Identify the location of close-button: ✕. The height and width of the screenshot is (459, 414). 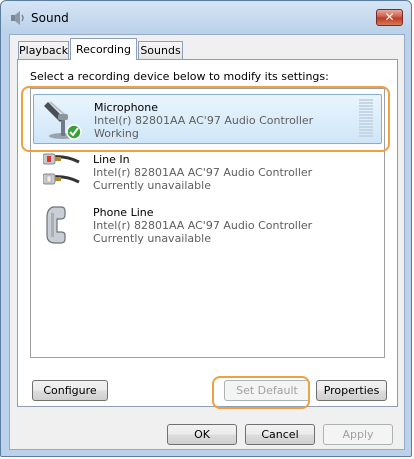
(389, 17).